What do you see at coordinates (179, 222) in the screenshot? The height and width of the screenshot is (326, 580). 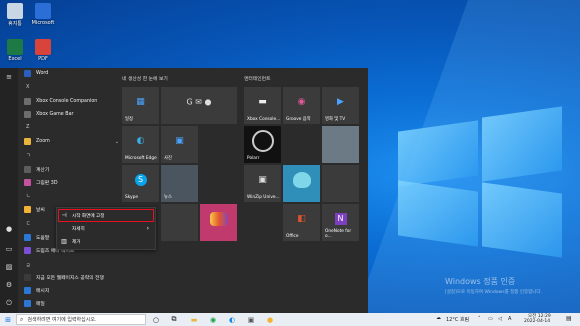 I see `tile-blank` at bounding box center [179, 222].